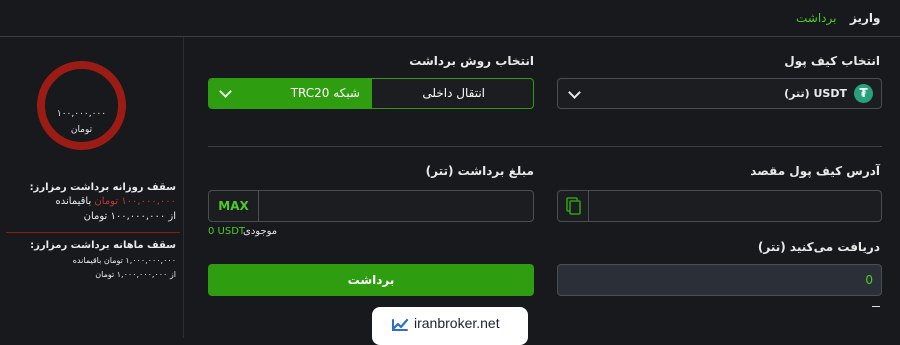 The width and height of the screenshot is (900, 345). I want to click on method-select: شبکه TRC20 انتقال داخلی, so click(371, 93).